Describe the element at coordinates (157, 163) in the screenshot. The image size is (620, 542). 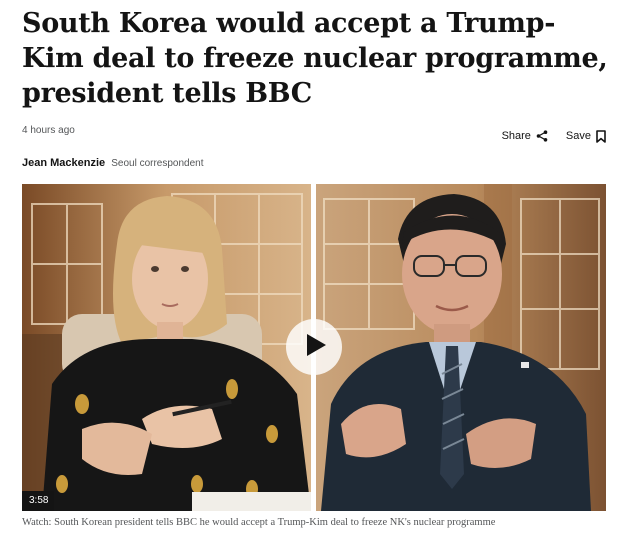
I see `author-role: Seoul correspondent` at that location.